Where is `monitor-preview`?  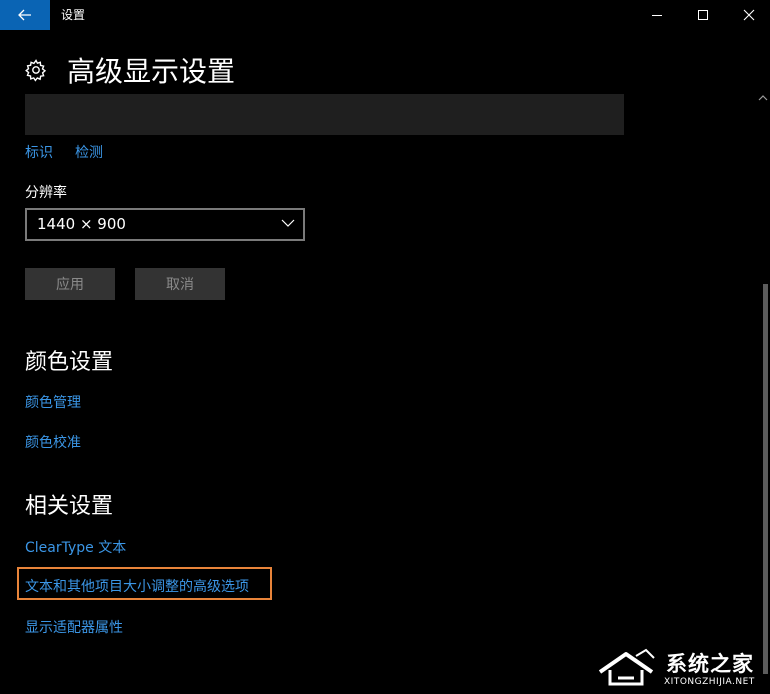 monitor-preview is located at coordinates (324, 114).